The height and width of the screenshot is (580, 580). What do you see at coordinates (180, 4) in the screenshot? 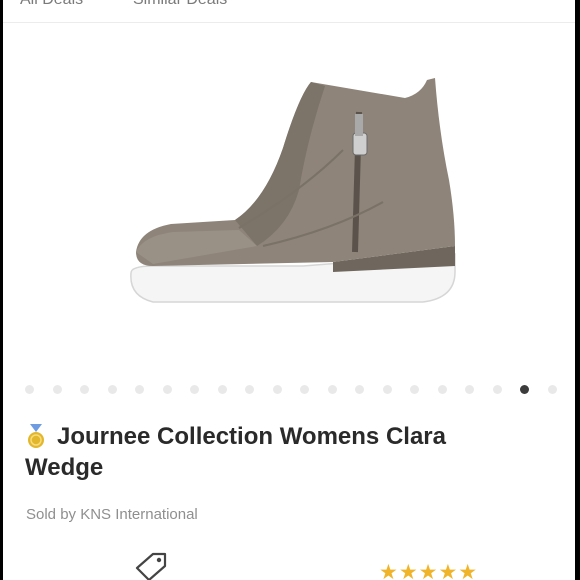
I see `tab-similar-deals: Similar Deals` at bounding box center [180, 4].